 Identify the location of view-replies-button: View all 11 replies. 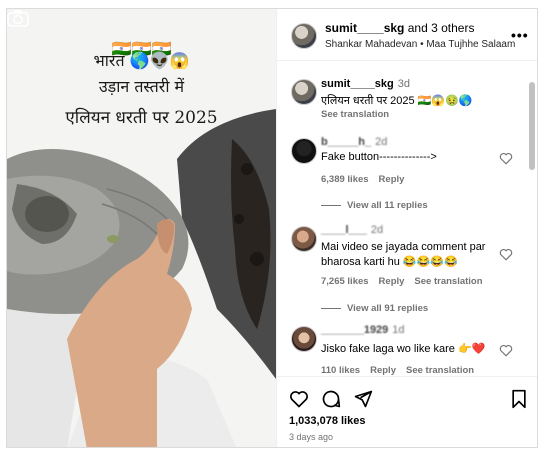
(374, 205).